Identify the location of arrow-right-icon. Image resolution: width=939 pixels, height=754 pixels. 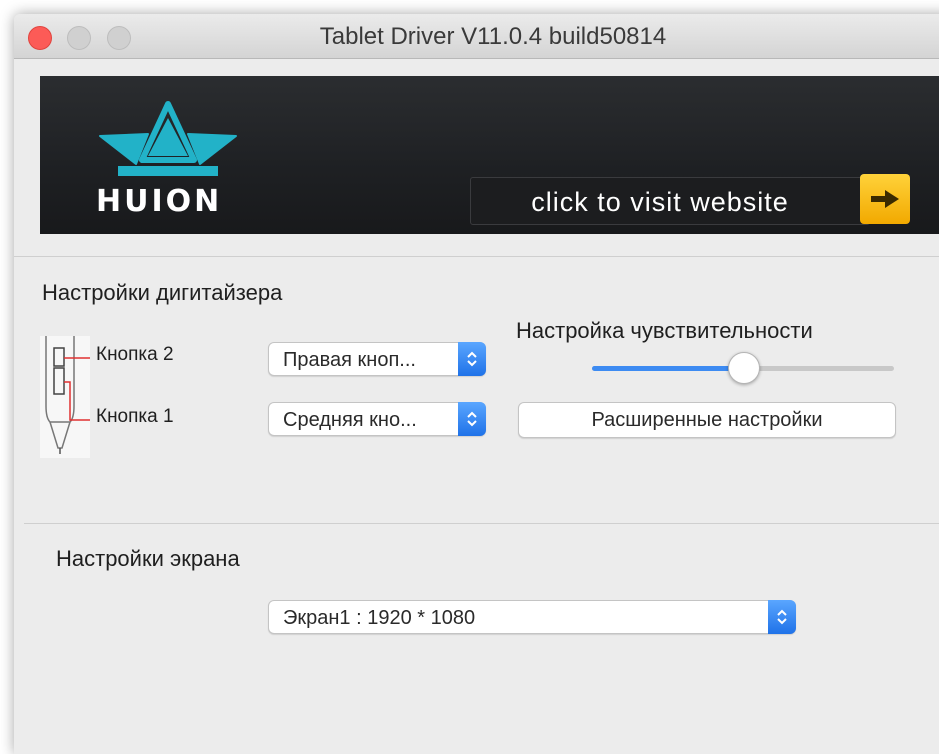
(885, 199).